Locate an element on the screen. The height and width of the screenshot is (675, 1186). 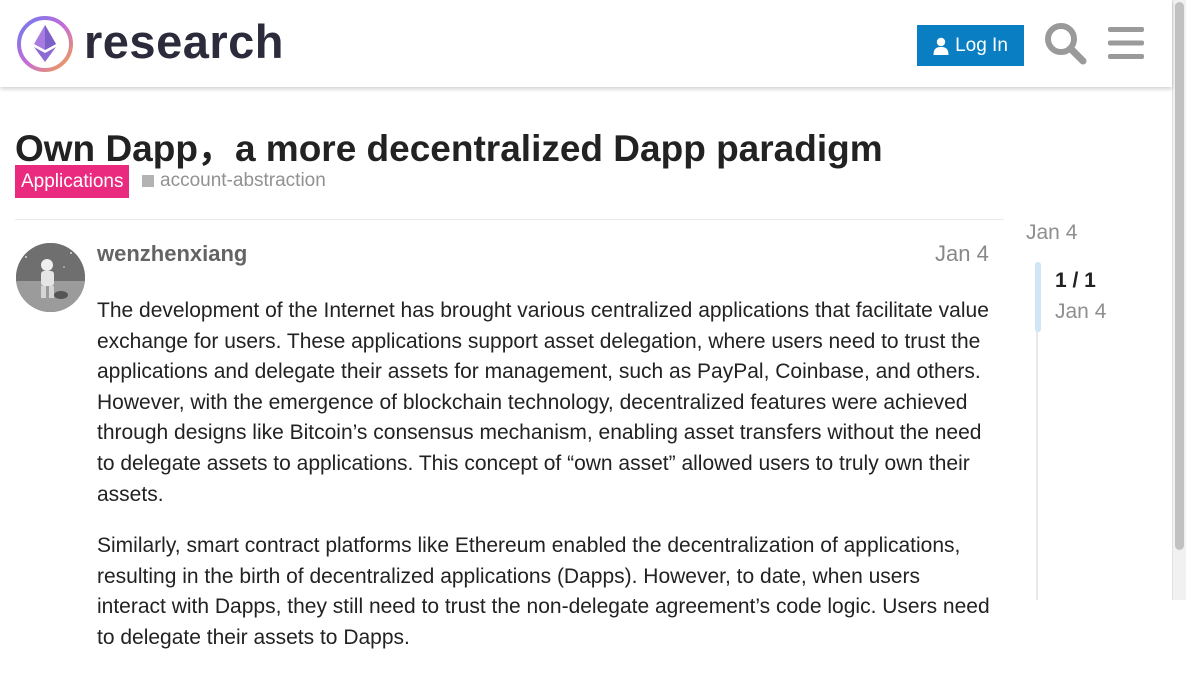
ethereum-logo-icon is located at coordinates (45, 44).